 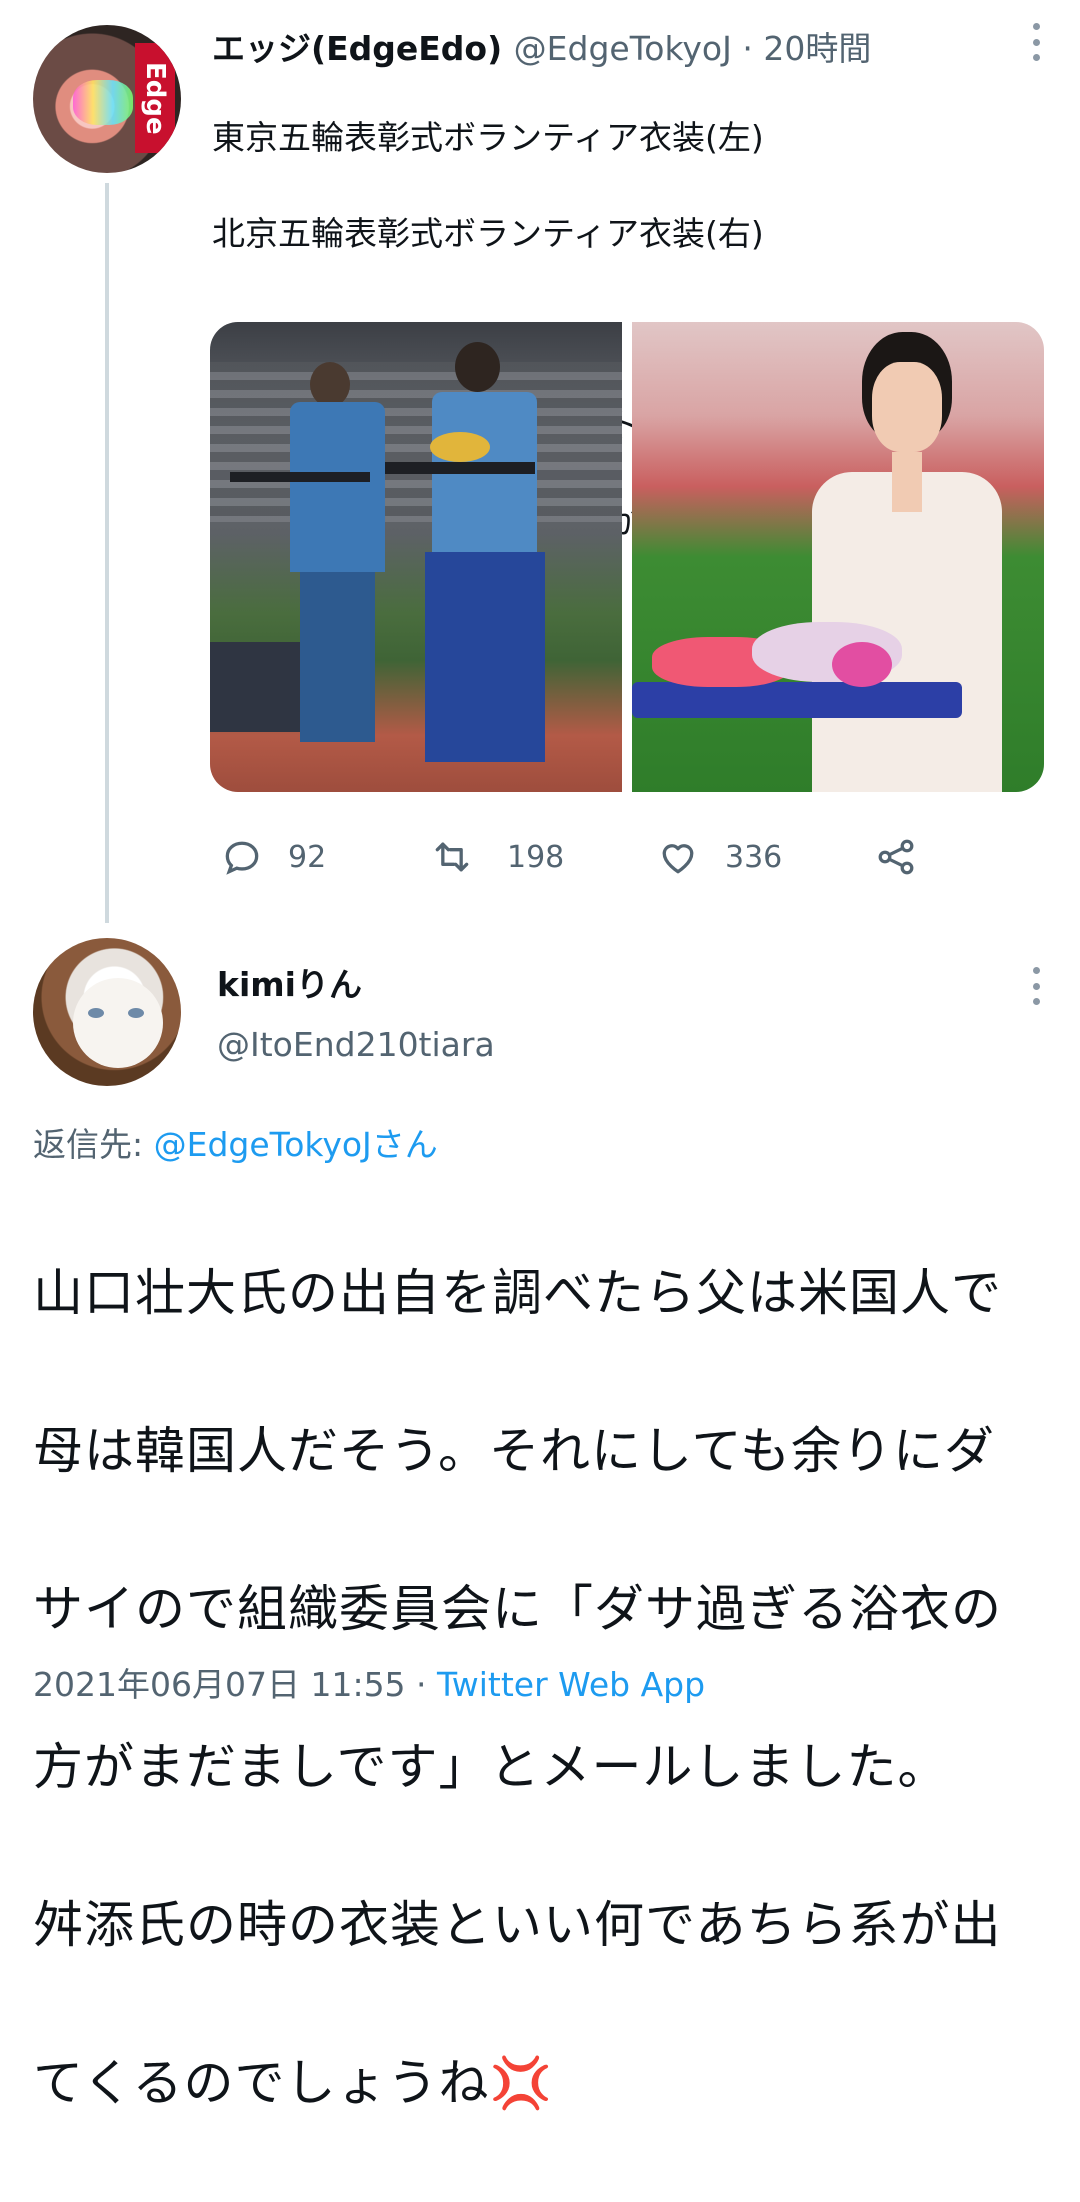 I want to click on like-count: 336, so click(x=754, y=857).